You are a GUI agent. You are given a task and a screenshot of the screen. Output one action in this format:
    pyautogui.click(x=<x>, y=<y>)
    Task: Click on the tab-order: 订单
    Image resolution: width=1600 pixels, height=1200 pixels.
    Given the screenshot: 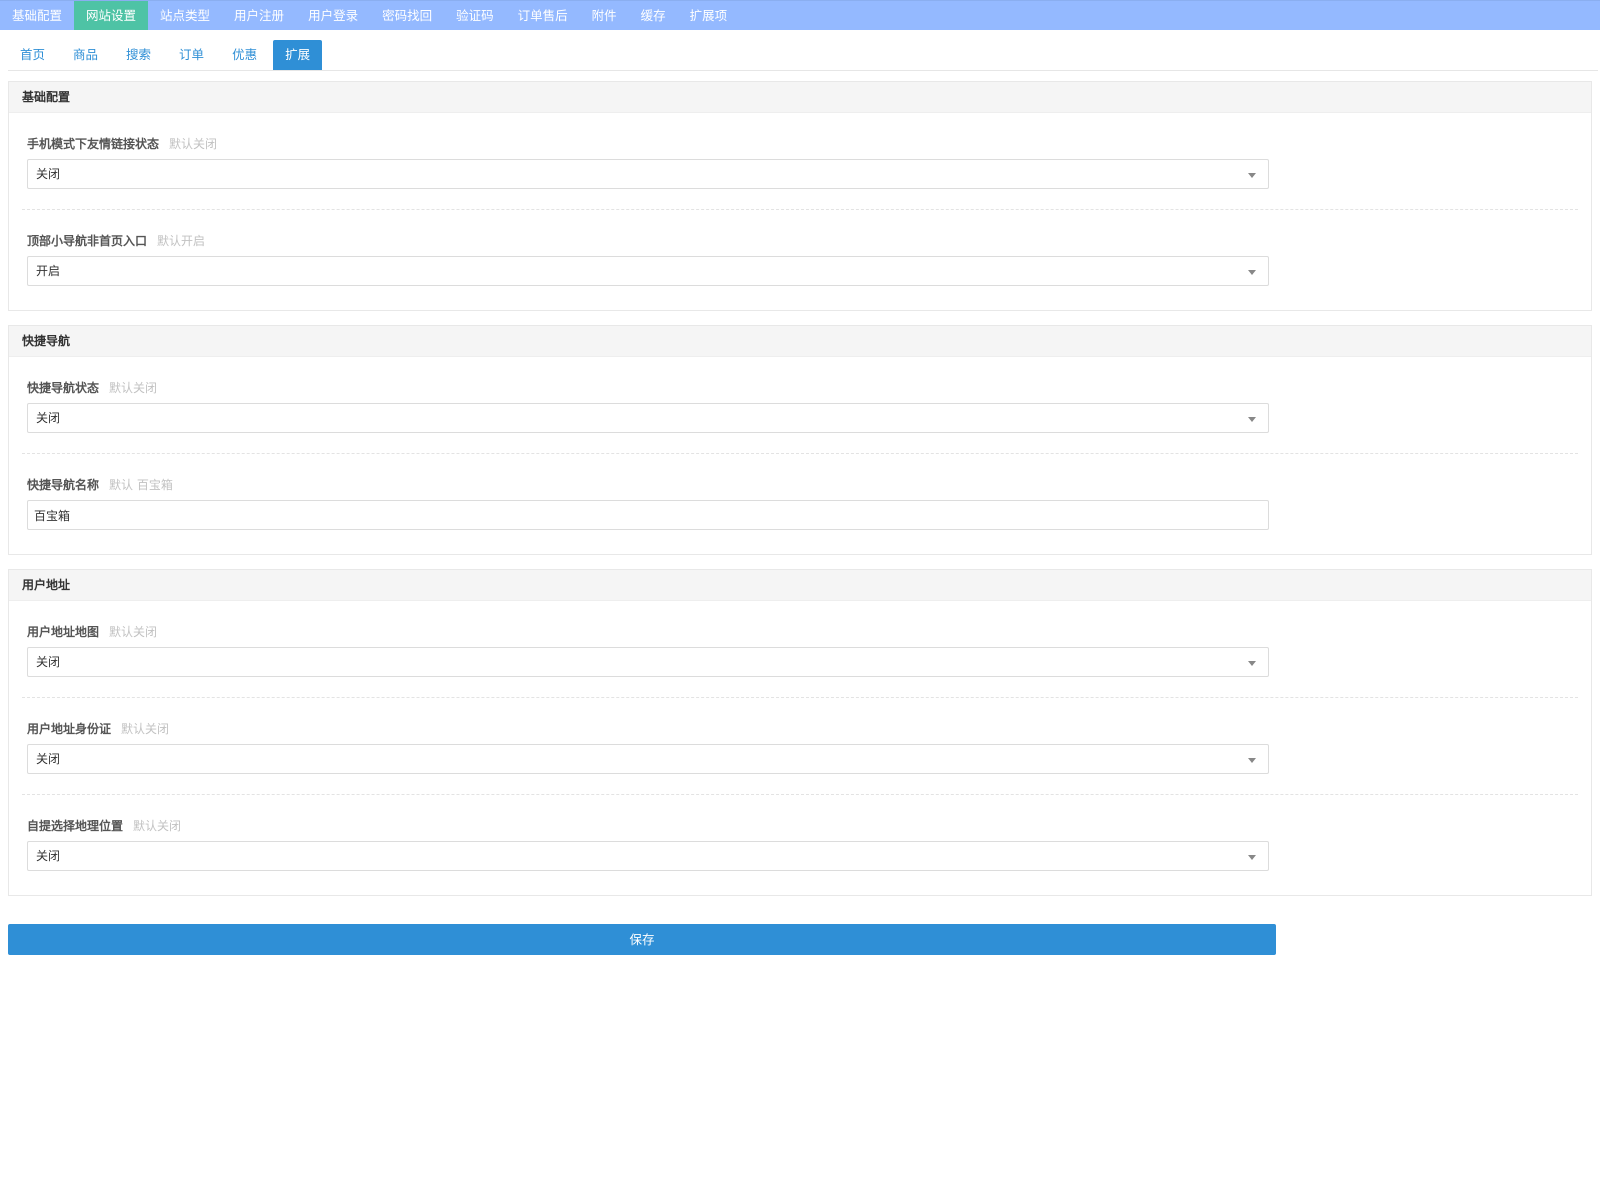 What is the action you would take?
    pyautogui.click(x=191, y=55)
    